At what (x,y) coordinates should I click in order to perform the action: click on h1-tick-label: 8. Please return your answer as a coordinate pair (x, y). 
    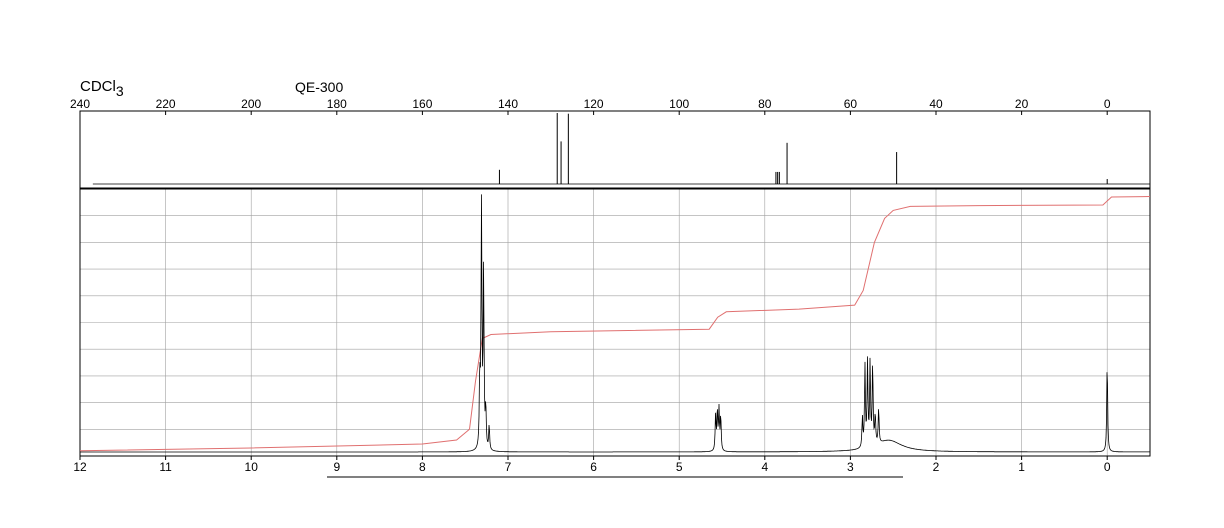
    Looking at the image, I should click on (422, 467).